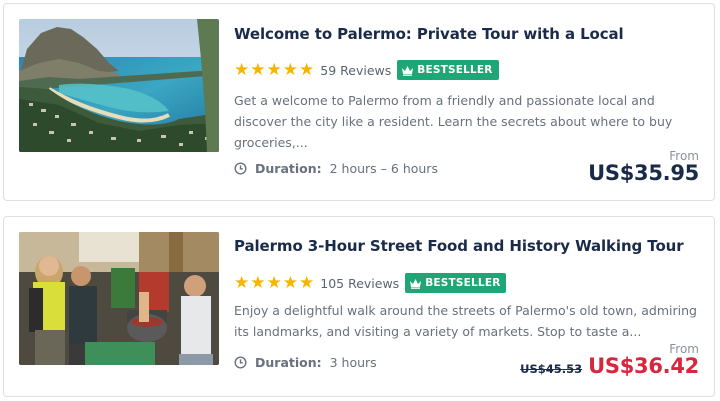  Describe the element at coordinates (356, 70) in the screenshot. I see `review-count: 59 Reviews` at that location.